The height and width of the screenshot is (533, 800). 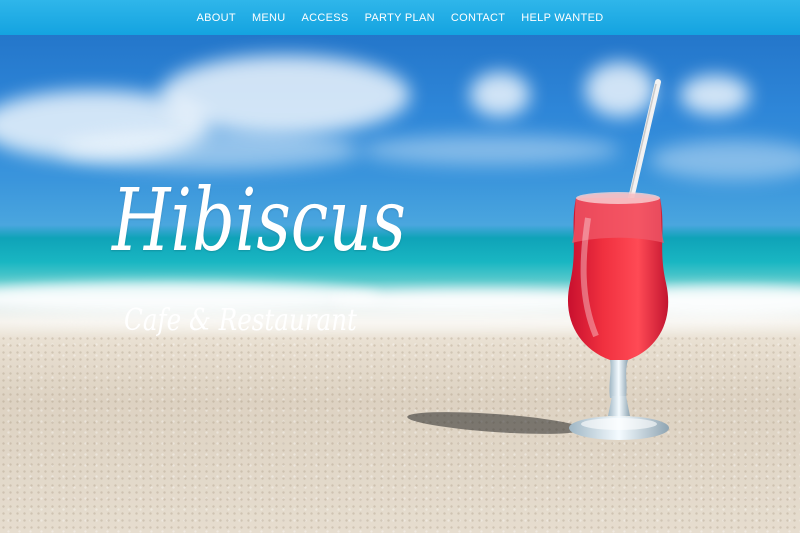 What do you see at coordinates (240, 320) in the screenshot?
I see `brand-subtitle: Cafe & Restaurant` at bounding box center [240, 320].